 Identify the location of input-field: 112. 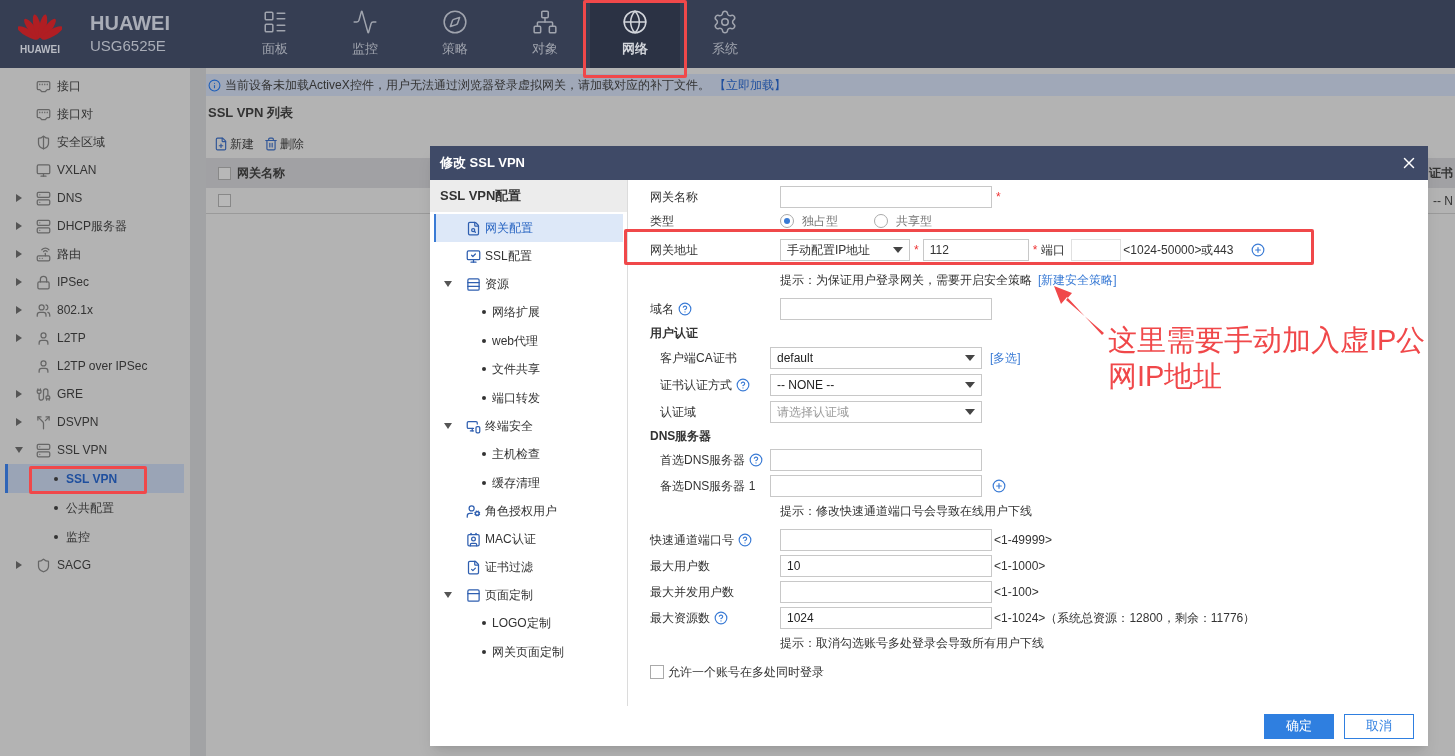
(975, 250).